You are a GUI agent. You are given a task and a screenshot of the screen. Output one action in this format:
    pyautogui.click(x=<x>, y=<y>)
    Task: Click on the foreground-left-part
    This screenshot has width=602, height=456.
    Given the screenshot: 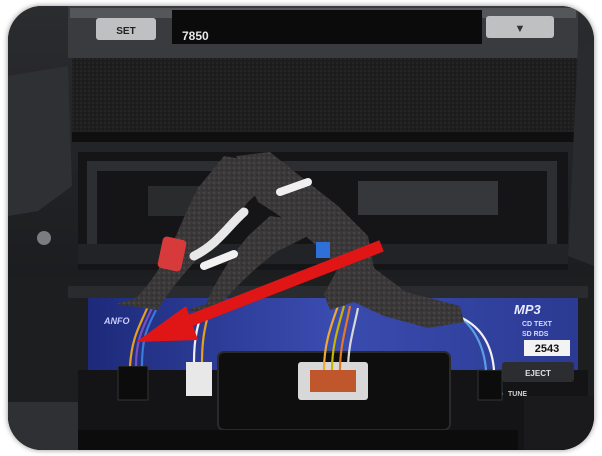 What is the action you would take?
    pyautogui.click(x=43, y=426)
    